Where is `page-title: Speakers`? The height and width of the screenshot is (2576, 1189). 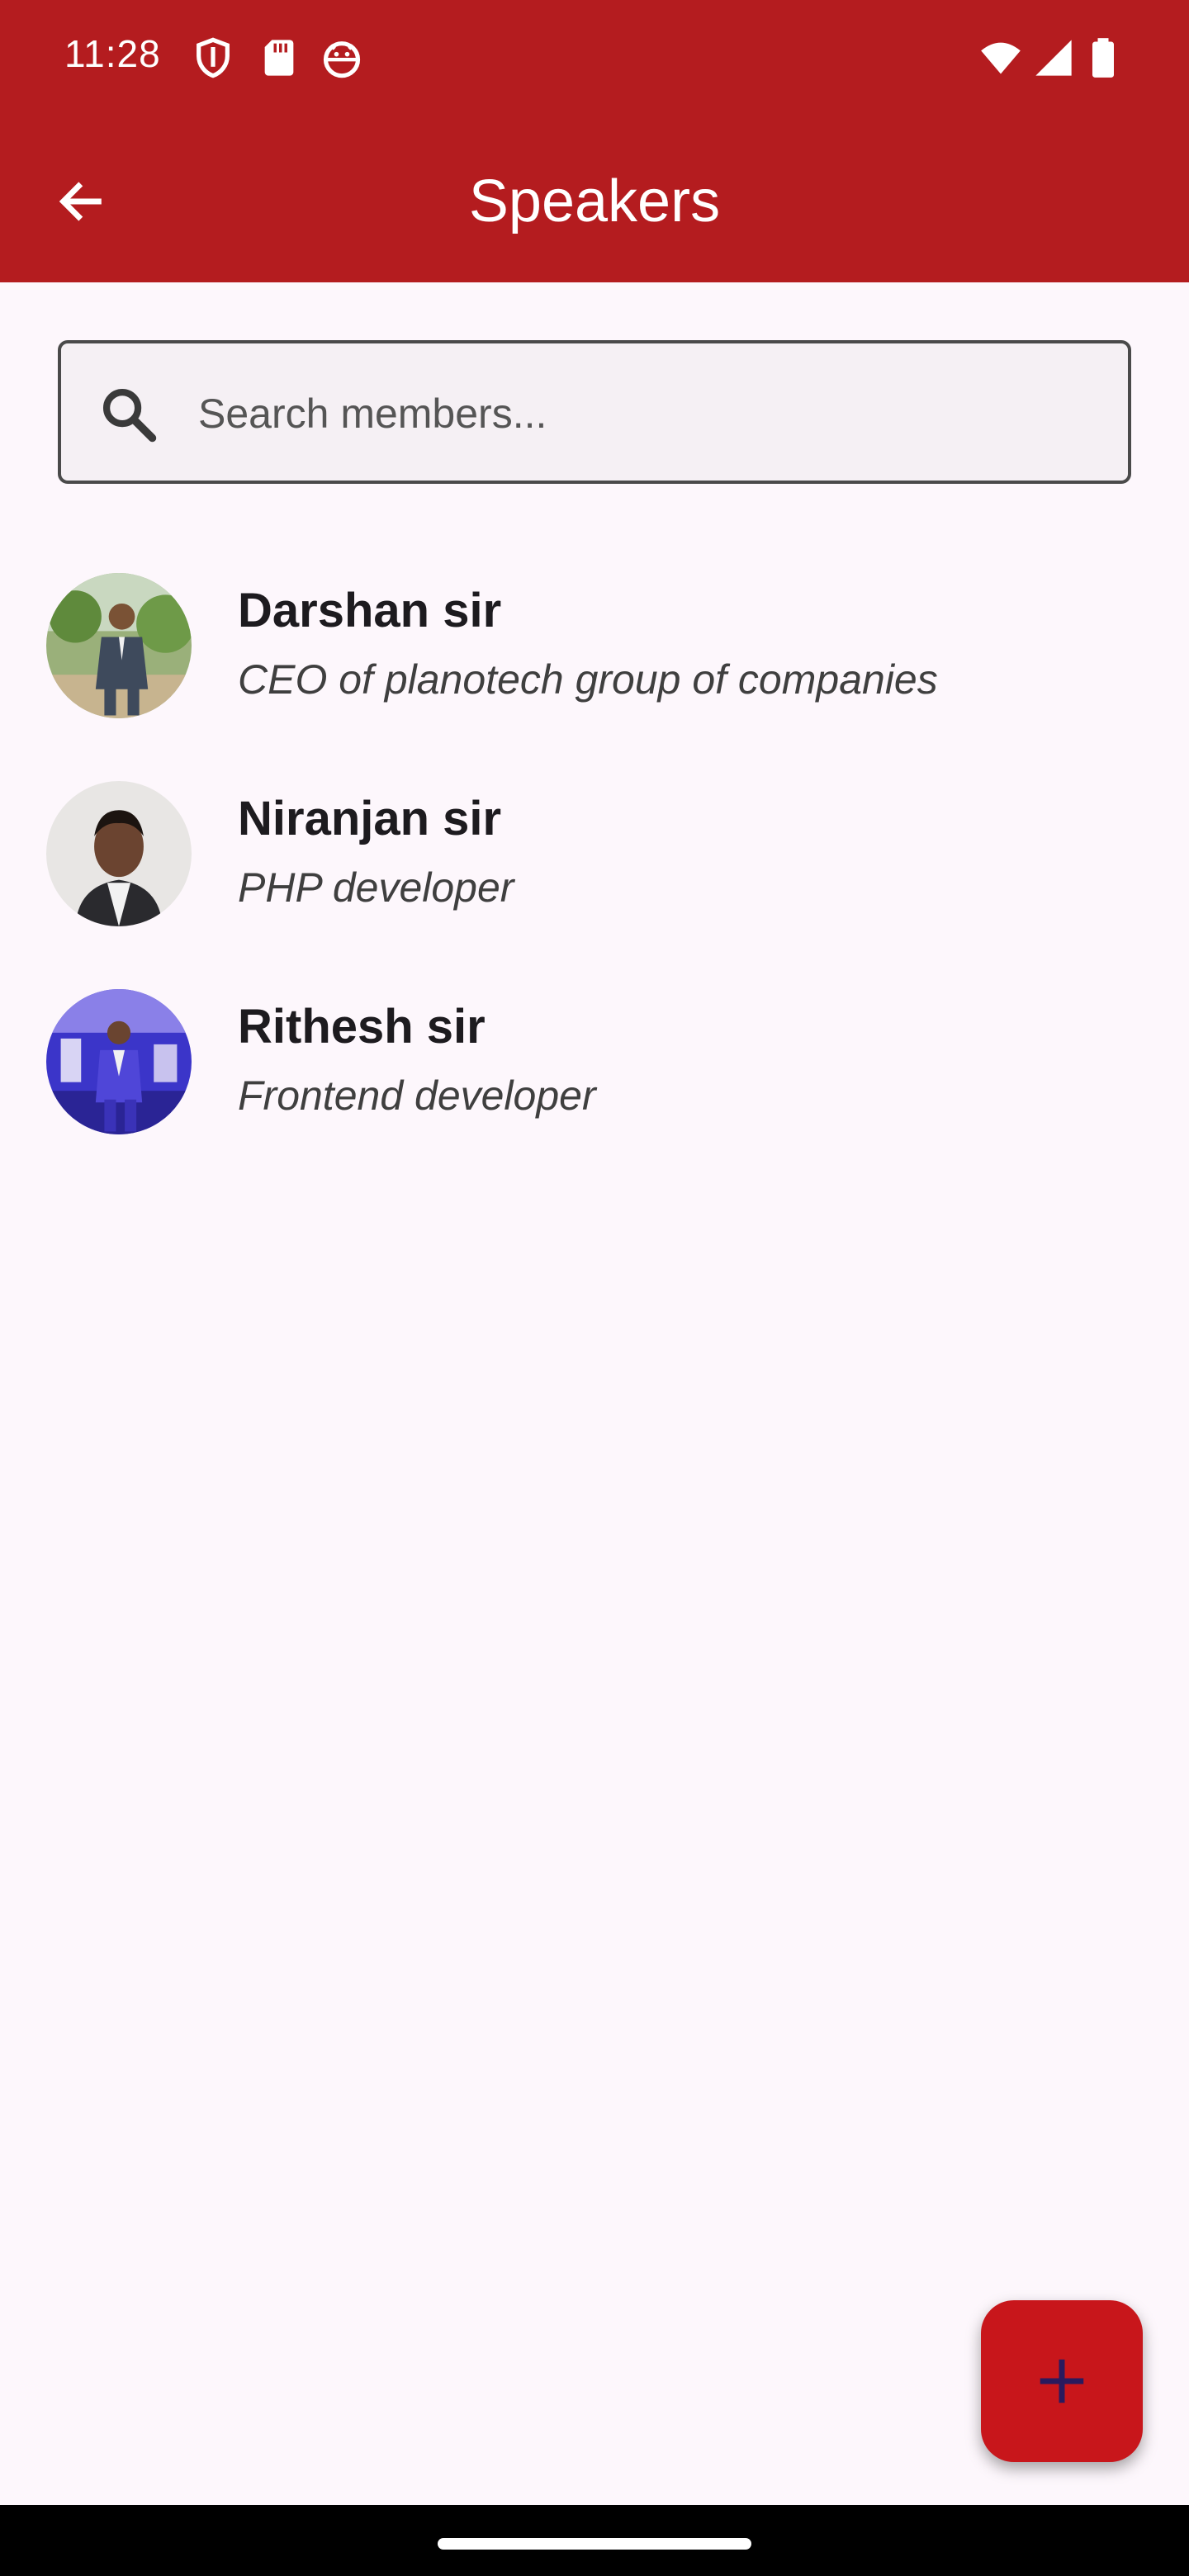 page-title: Speakers is located at coordinates (594, 201).